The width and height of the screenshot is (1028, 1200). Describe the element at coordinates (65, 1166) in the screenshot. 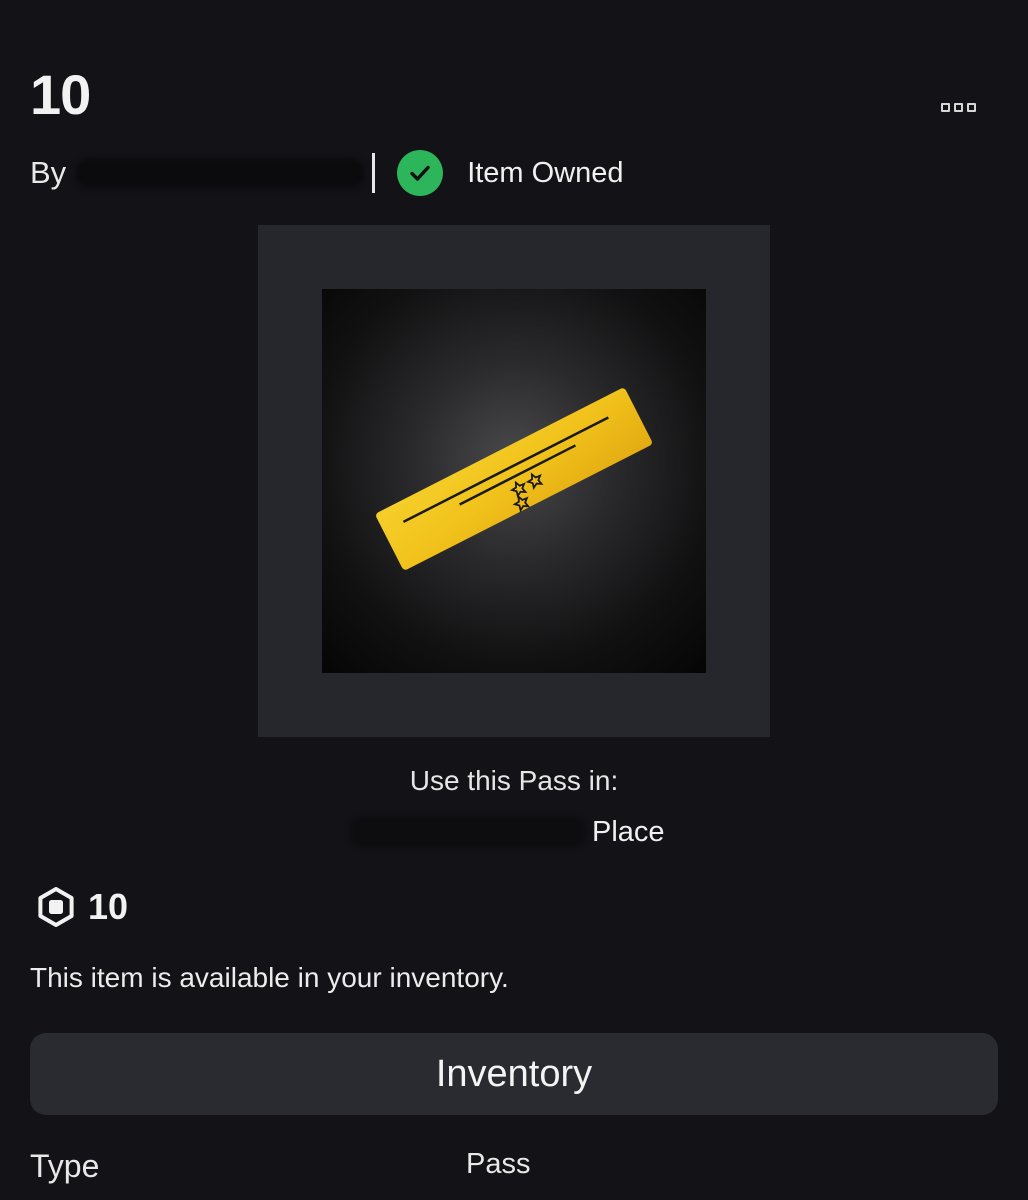

I see `type-label: Type` at that location.